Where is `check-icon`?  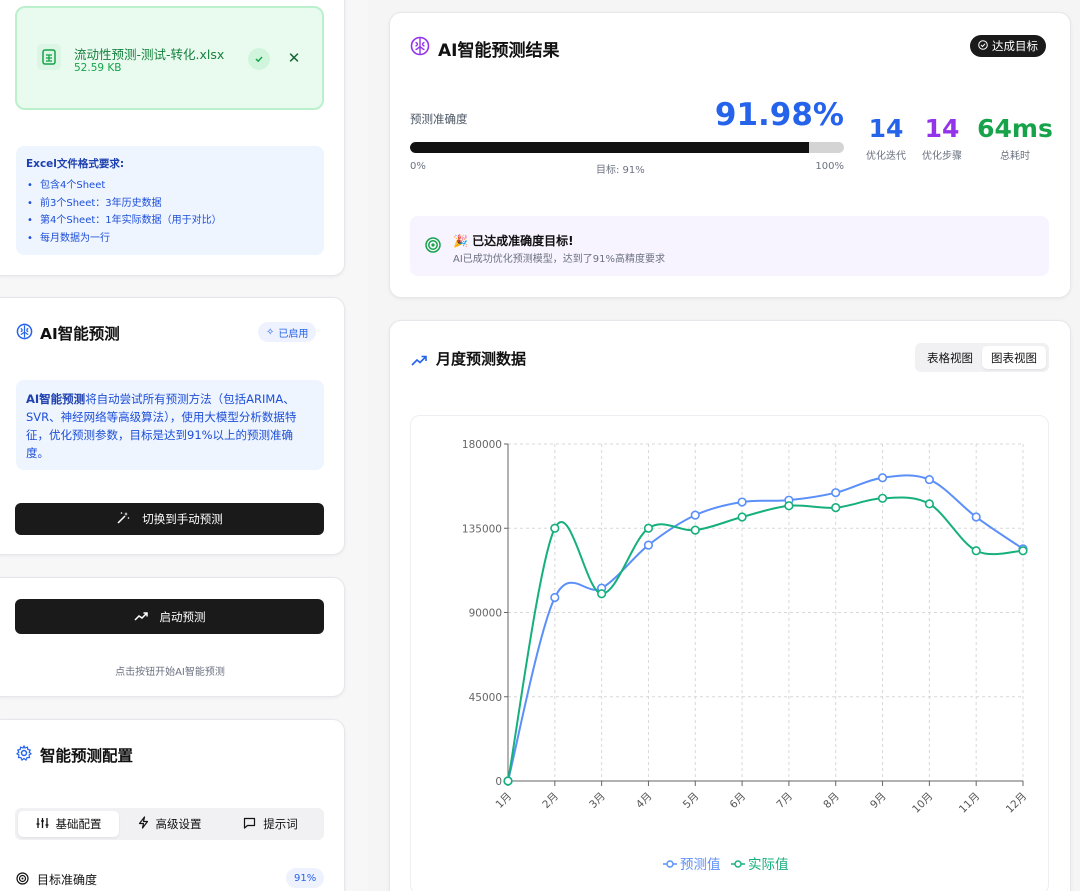 check-icon is located at coordinates (259, 59).